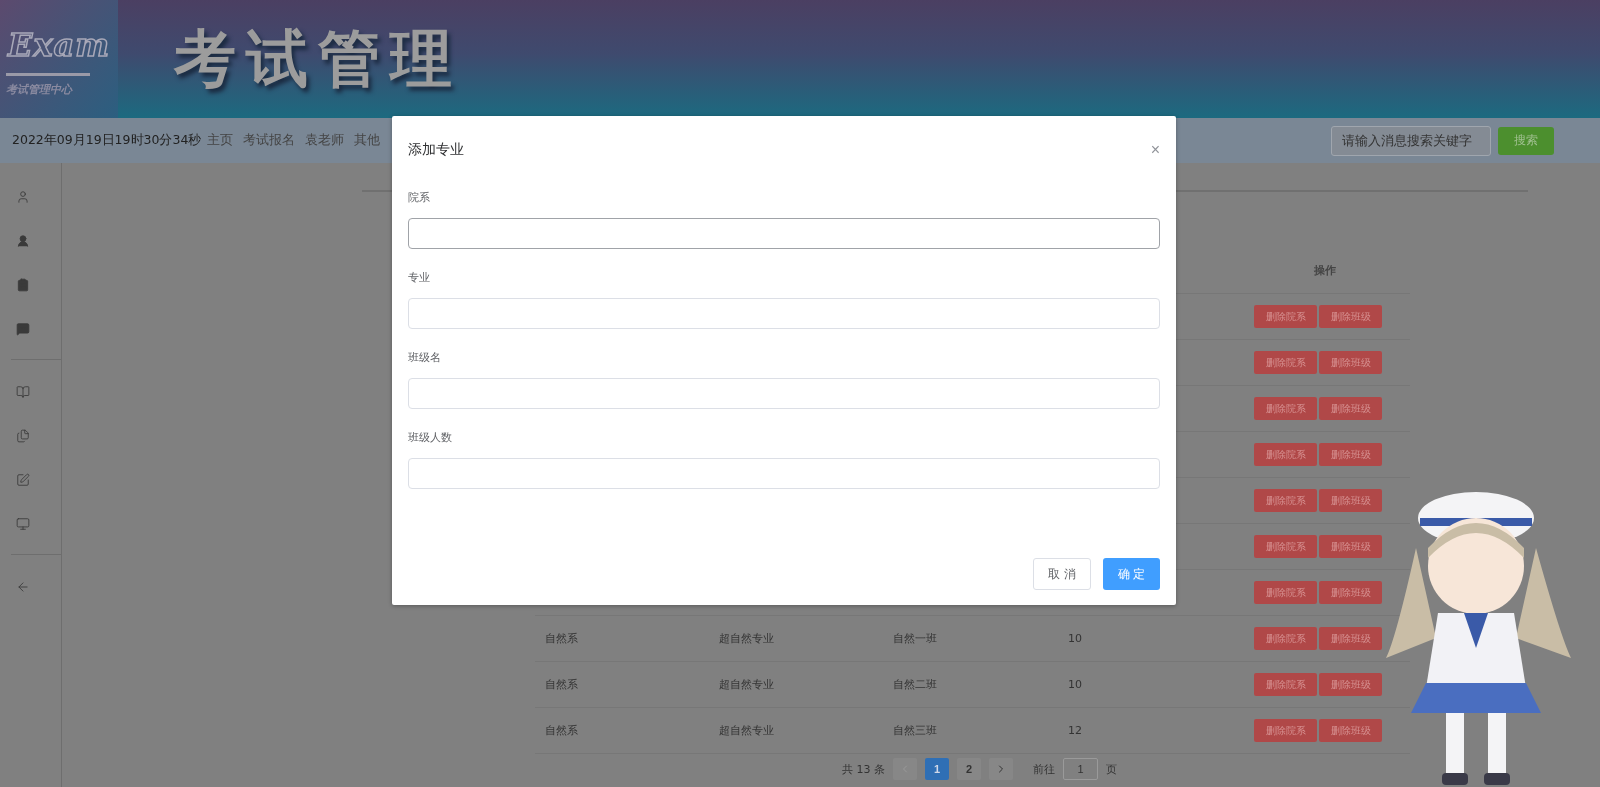  What do you see at coordinates (23, 436) in the screenshot?
I see `documents-icon` at bounding box center [23, 436].